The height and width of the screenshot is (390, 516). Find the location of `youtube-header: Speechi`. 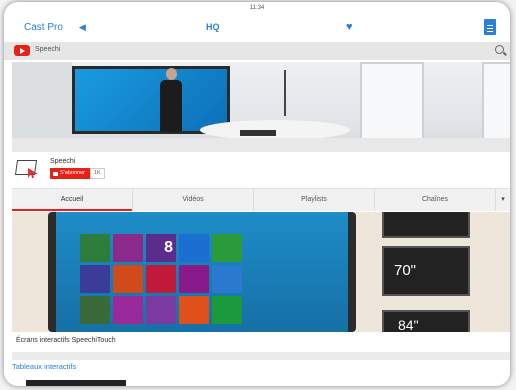

youtube-header: Speechi is located at coordinates (257, 51).